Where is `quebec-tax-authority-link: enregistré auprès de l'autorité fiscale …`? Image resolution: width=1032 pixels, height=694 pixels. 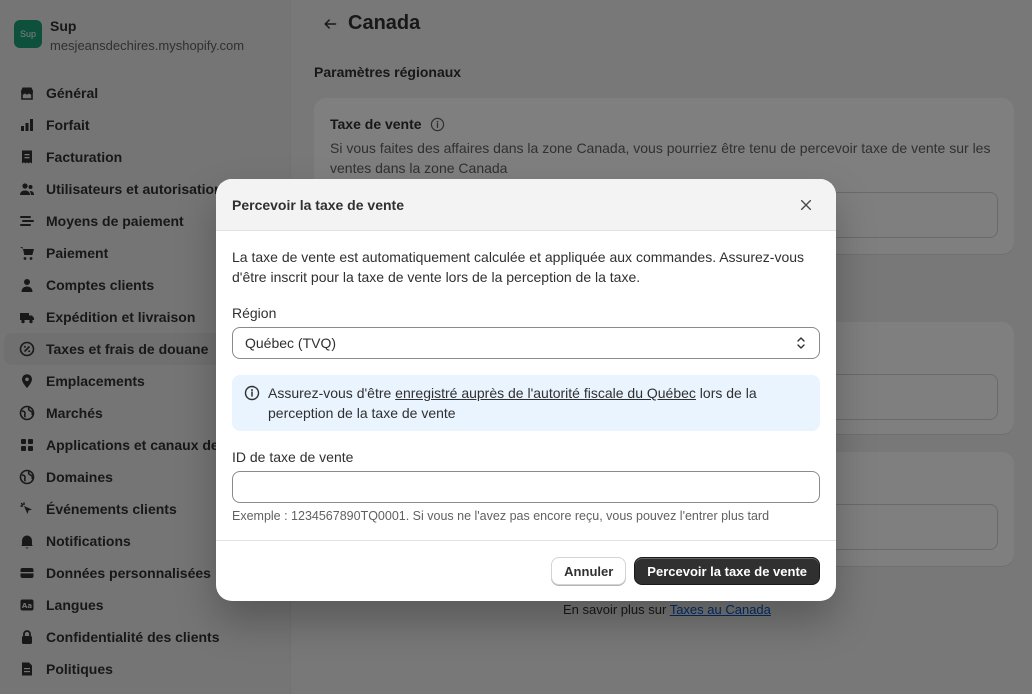 quebec-tax-authority-link: enregistré auprès de l'autorité fiscale … is located at coordinates (545, 393).